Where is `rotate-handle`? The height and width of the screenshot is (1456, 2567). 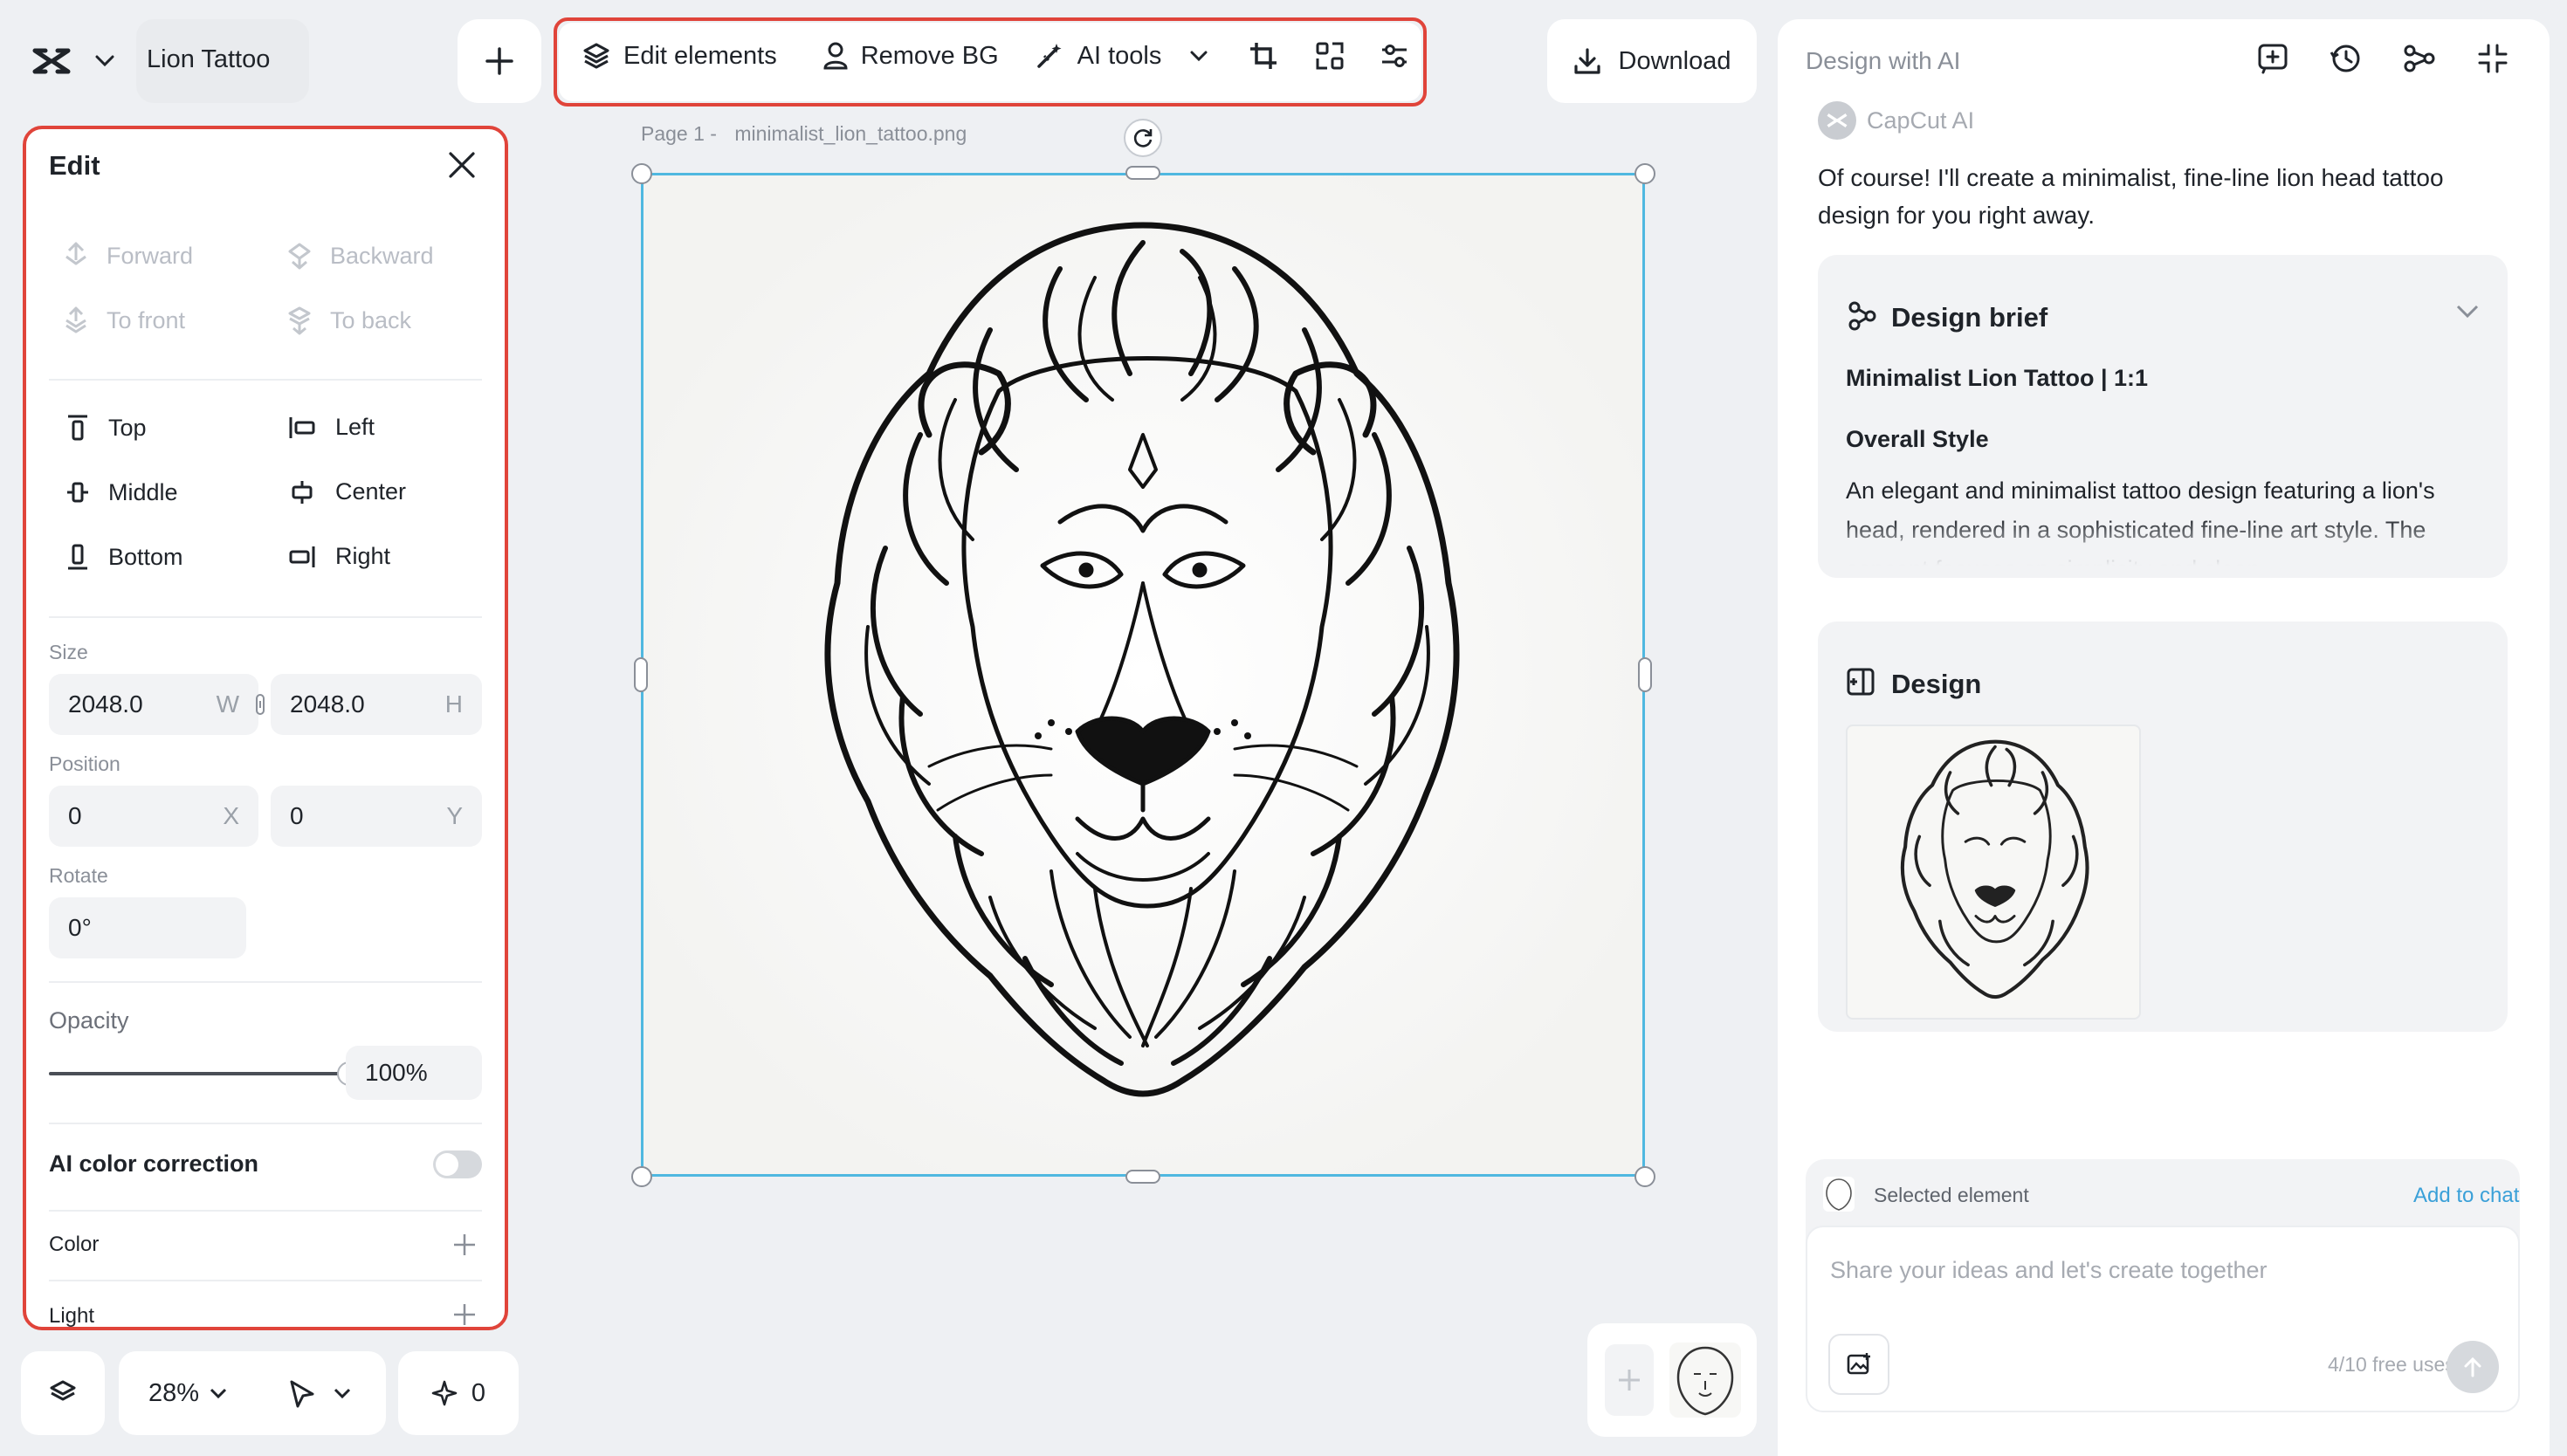 rotate-handle is located at coordinates (1143, 138).